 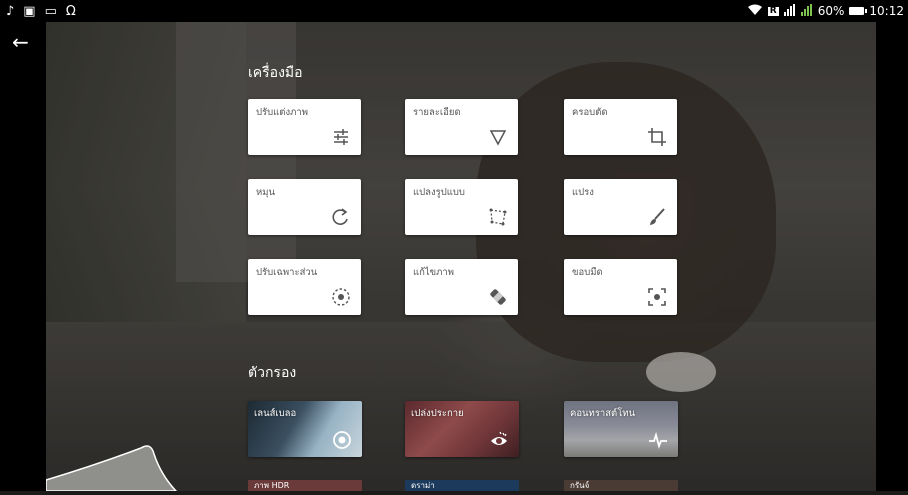 What do you see at coordinates (620, 287) in the screenshot?
I see `tool-vignette: ขอบมืด` at bounding box center [620, 287].